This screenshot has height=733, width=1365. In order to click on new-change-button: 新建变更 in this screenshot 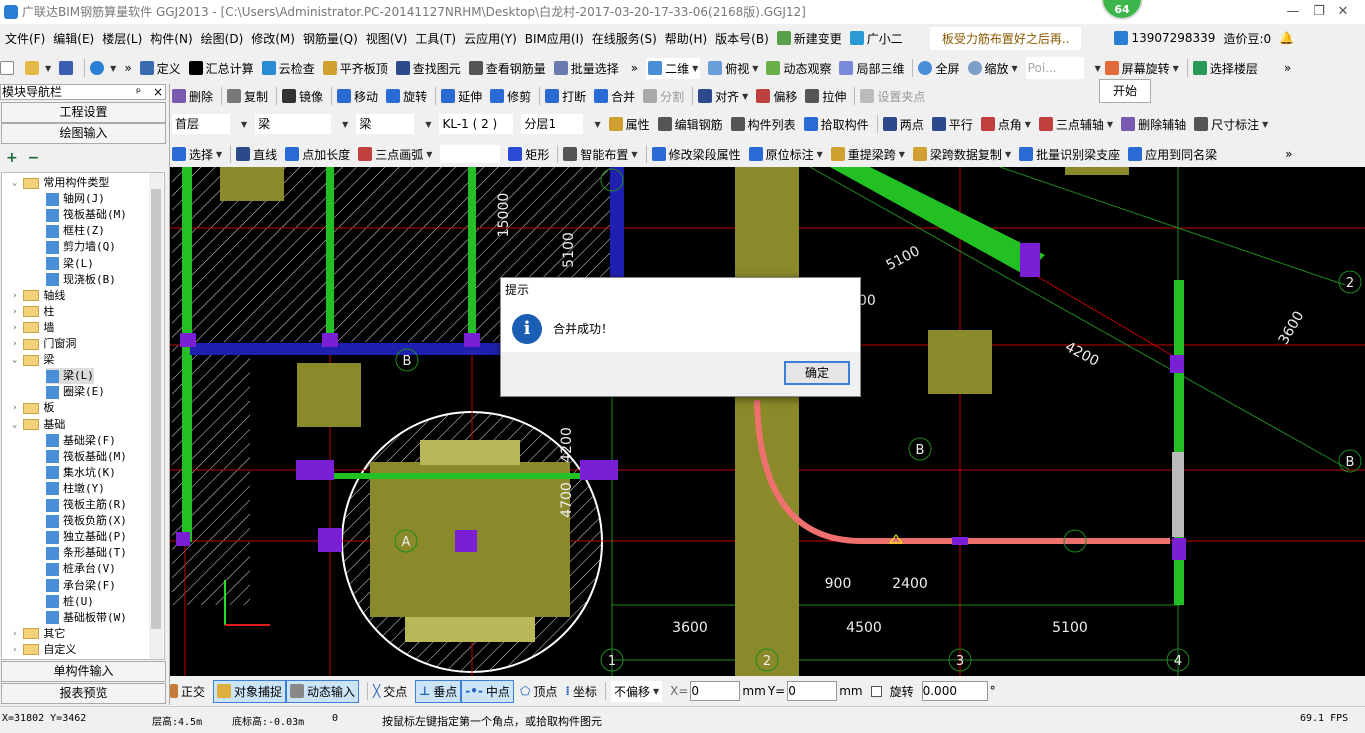, I will do `click(809, 38)`.